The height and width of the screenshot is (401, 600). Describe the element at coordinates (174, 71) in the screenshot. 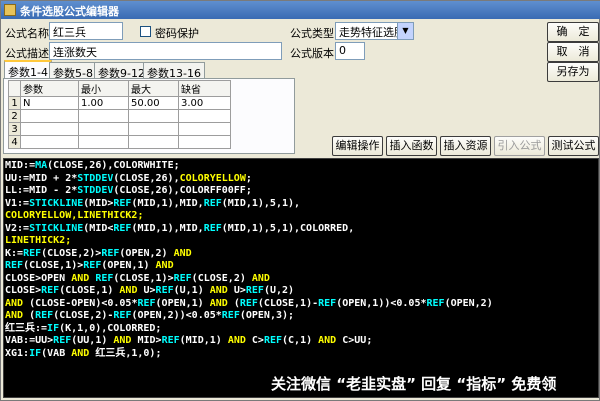

I see `tab-params-13-16: 参数13-16` at that location.